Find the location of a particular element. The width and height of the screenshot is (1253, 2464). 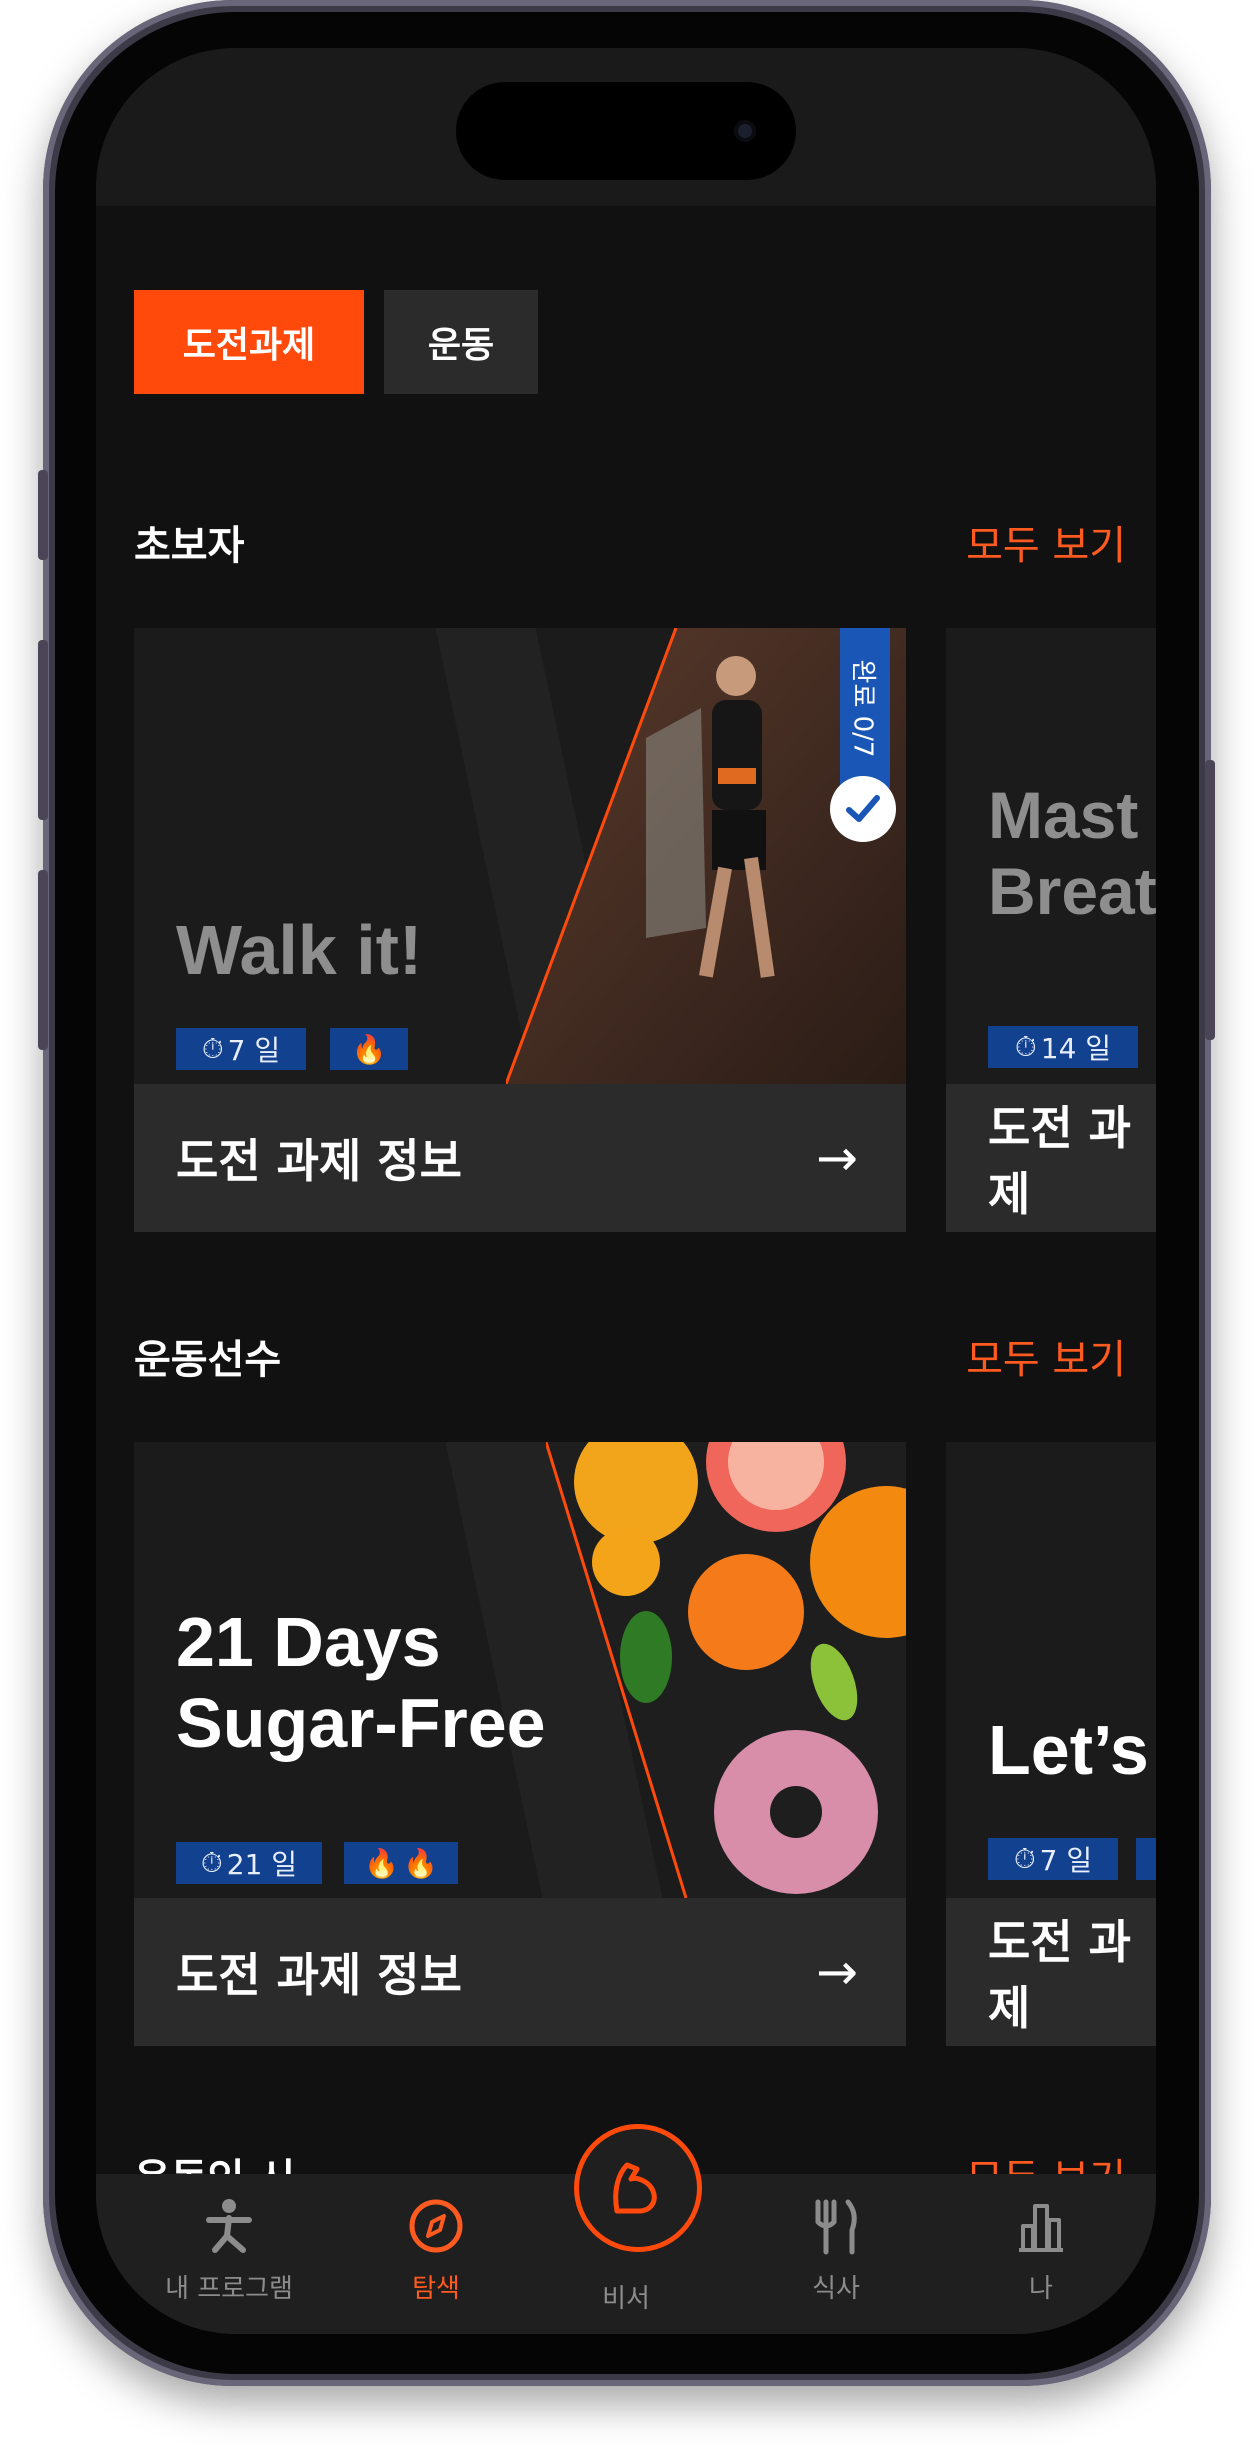

mute-switch is located at coordinates (43, 515).